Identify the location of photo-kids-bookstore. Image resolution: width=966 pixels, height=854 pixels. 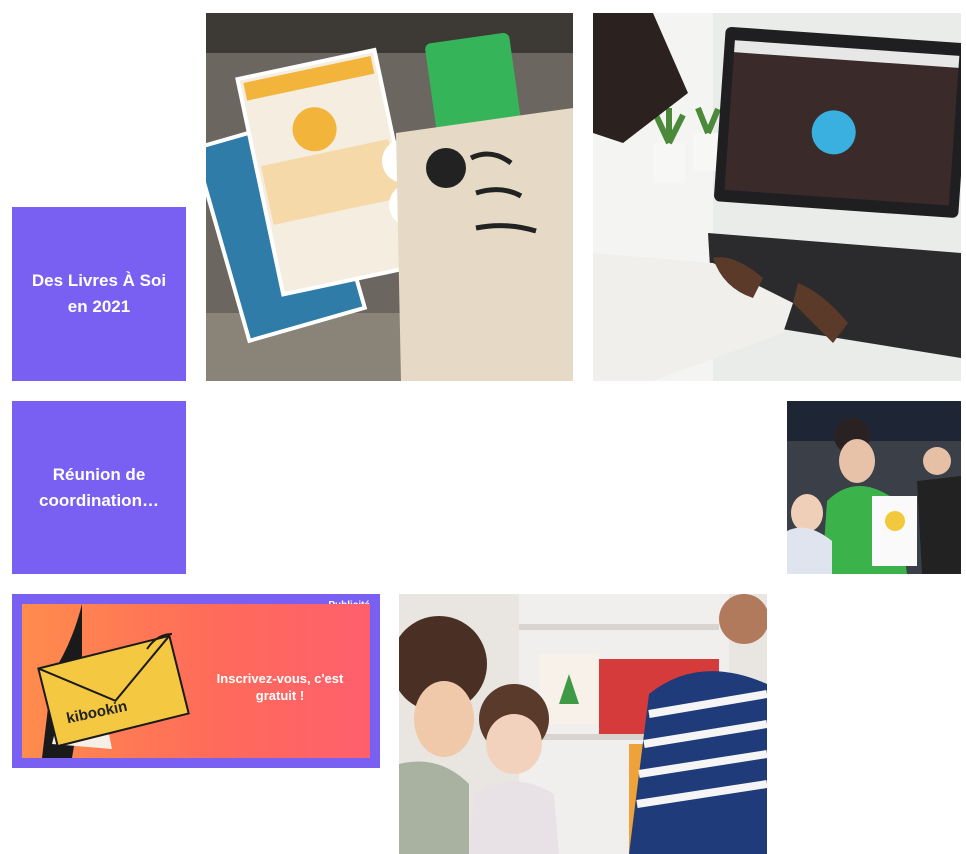
(583, 724).